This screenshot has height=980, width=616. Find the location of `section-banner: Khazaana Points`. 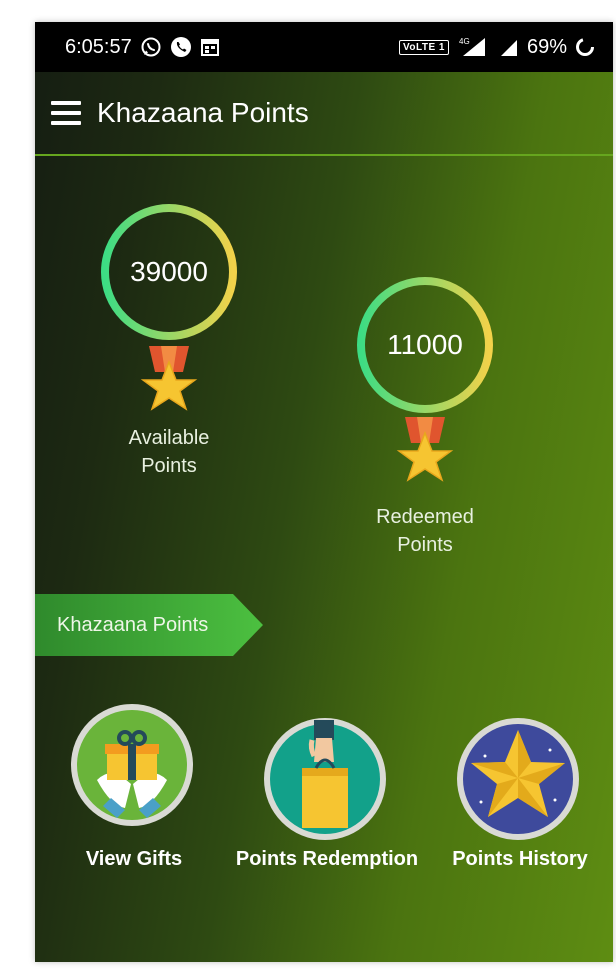

section-banner: Khazaana Points is located at coordinates (149, 625).